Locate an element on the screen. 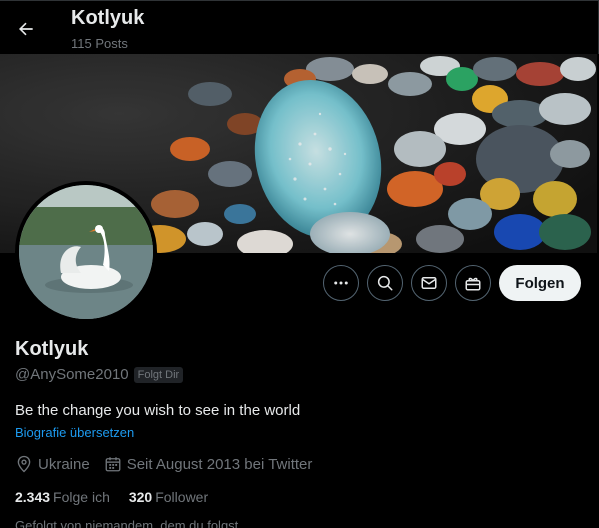 This screenshot has width=599, height=528. follow-button: Folgen is located at coordinates (540, 283).